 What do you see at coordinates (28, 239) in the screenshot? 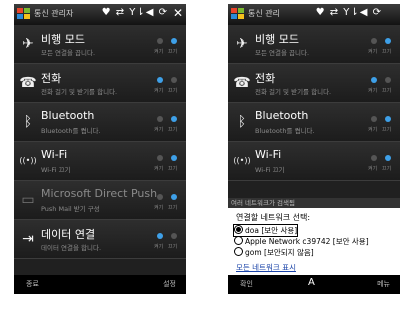
I see `data-connection-icon: ⇥` at bounding box center [28, 239].